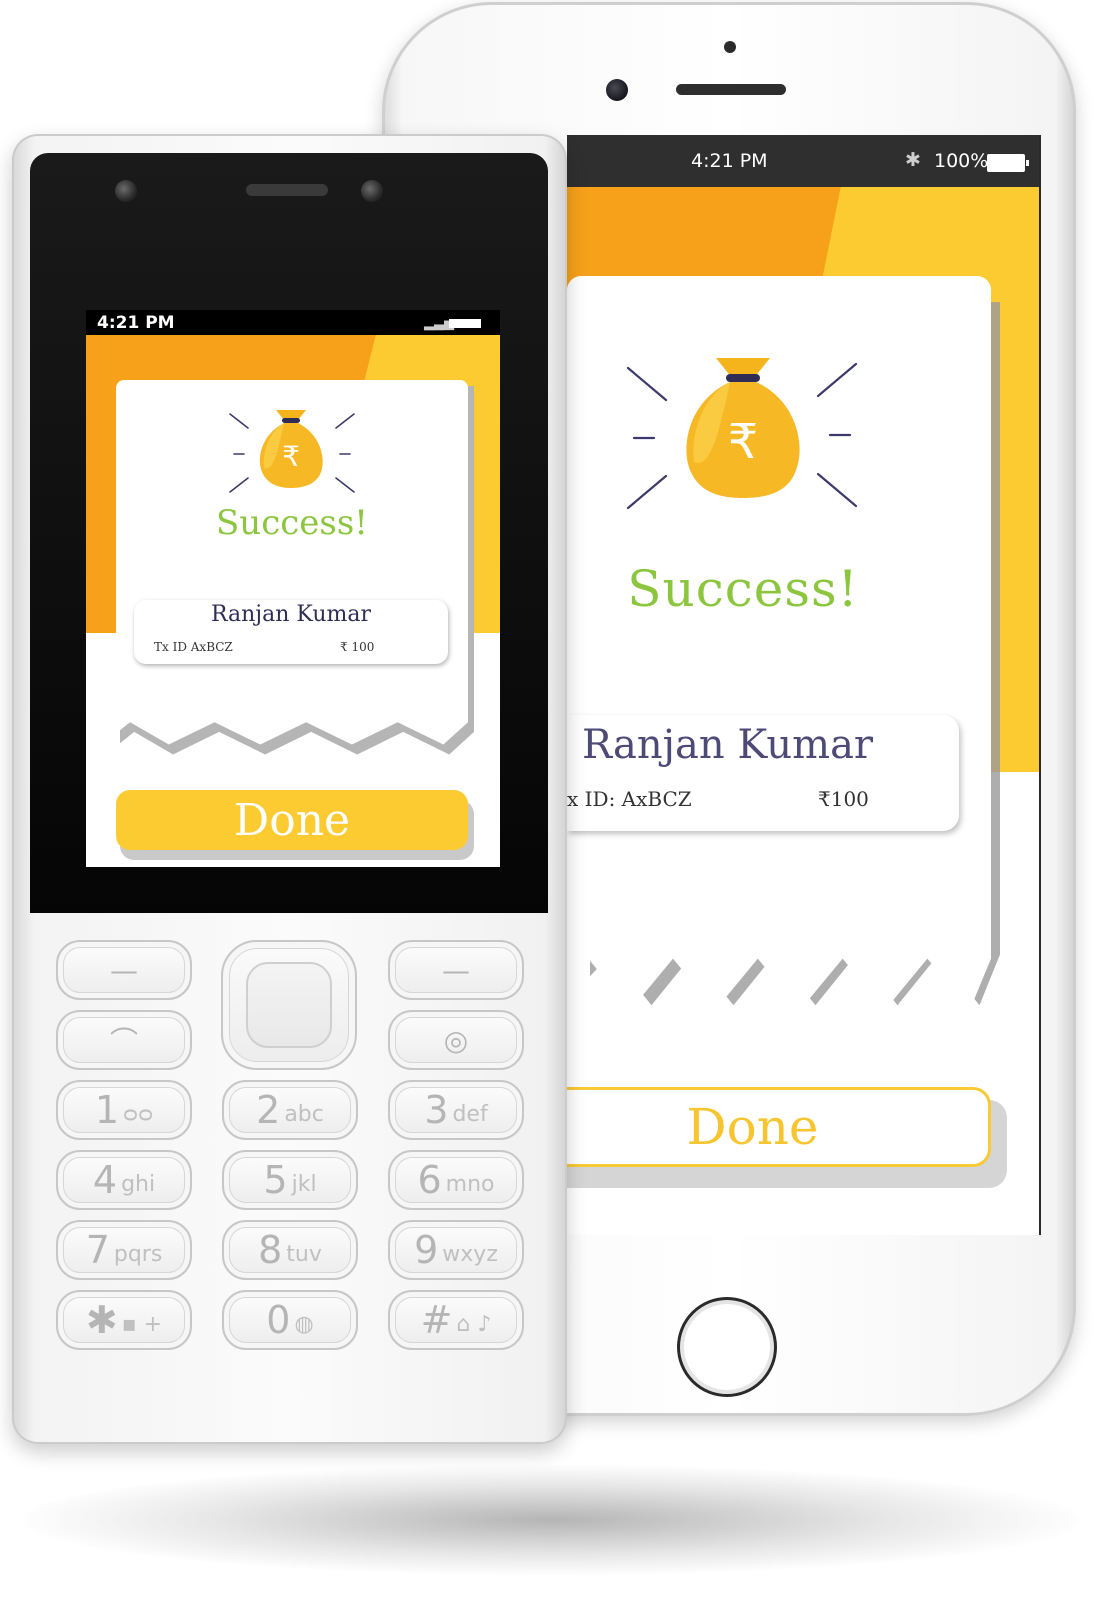  Describe the element at coordinates (617, 90) in the screenshot. I see `smartphone-front-camera` at that location.